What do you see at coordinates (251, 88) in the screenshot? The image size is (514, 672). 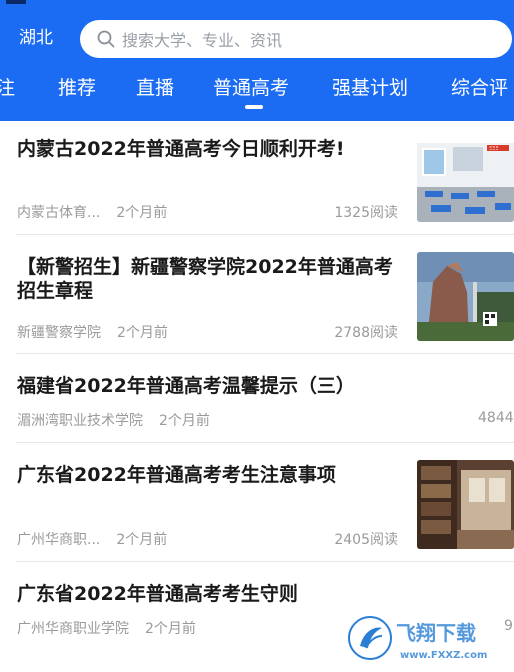 I see `tab-gaokao: 普通高考` at bounding box center [251, 88].